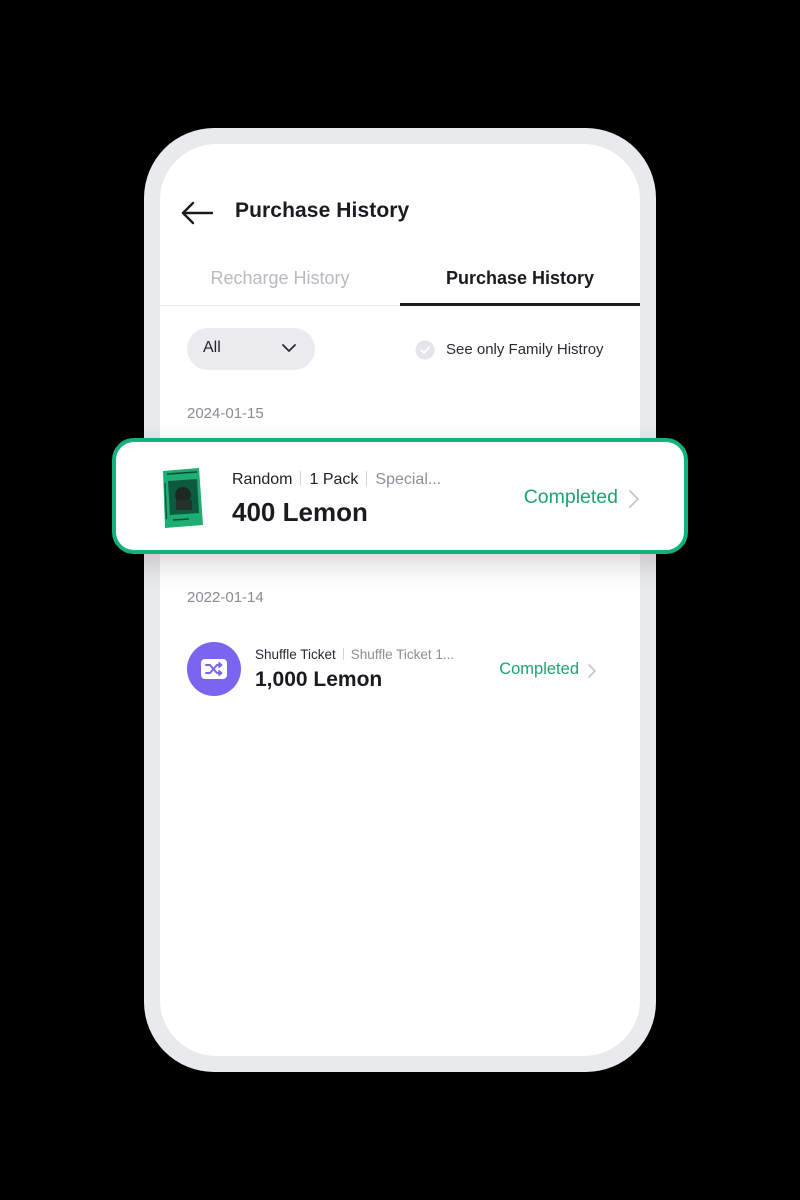  Describe the element at coordinates (198, 213) in the screenshot. I see `back-arrow-icon` at that location.